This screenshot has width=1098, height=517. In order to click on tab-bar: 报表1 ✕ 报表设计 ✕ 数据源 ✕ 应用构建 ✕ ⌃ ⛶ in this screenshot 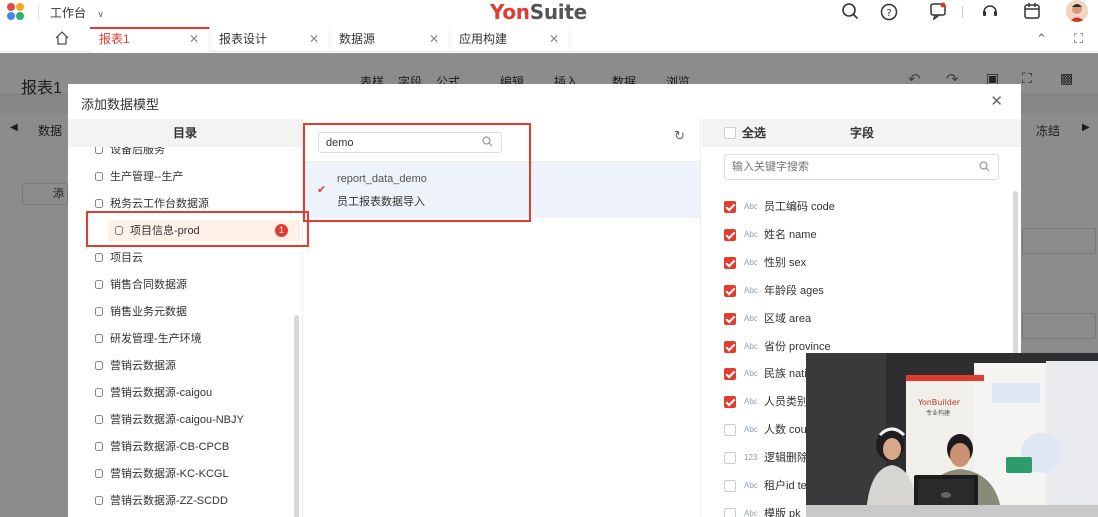, I will do `click(549, 39)`.